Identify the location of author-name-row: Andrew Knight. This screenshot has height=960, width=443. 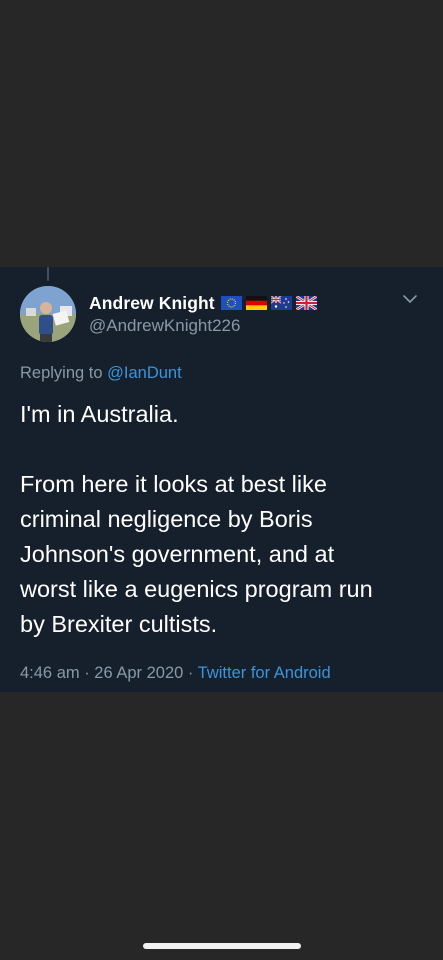
(203, 303).